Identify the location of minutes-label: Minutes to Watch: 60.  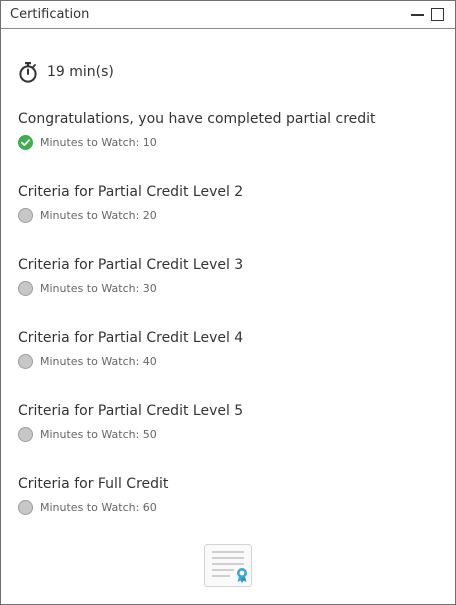
(98, 507).